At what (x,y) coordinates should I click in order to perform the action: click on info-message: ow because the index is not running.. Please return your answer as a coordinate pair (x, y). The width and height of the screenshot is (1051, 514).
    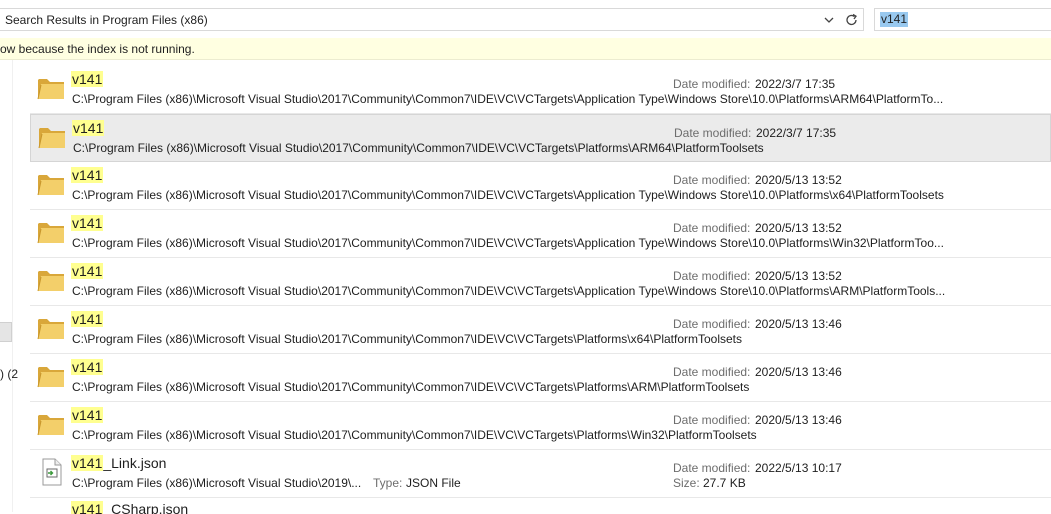
    Looking at the image, I should click on (97, 49).